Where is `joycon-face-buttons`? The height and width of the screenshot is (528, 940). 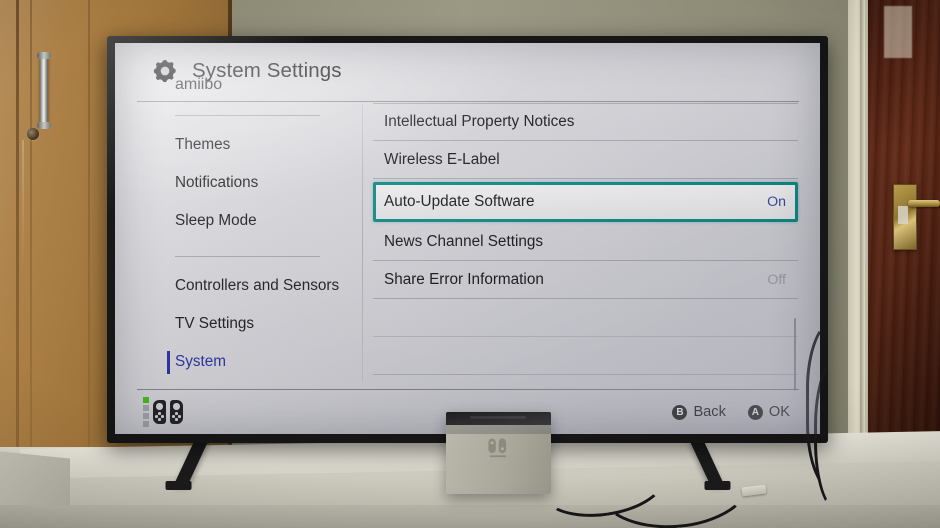 joycon-face-buttons is located at coordinates (176, 416).